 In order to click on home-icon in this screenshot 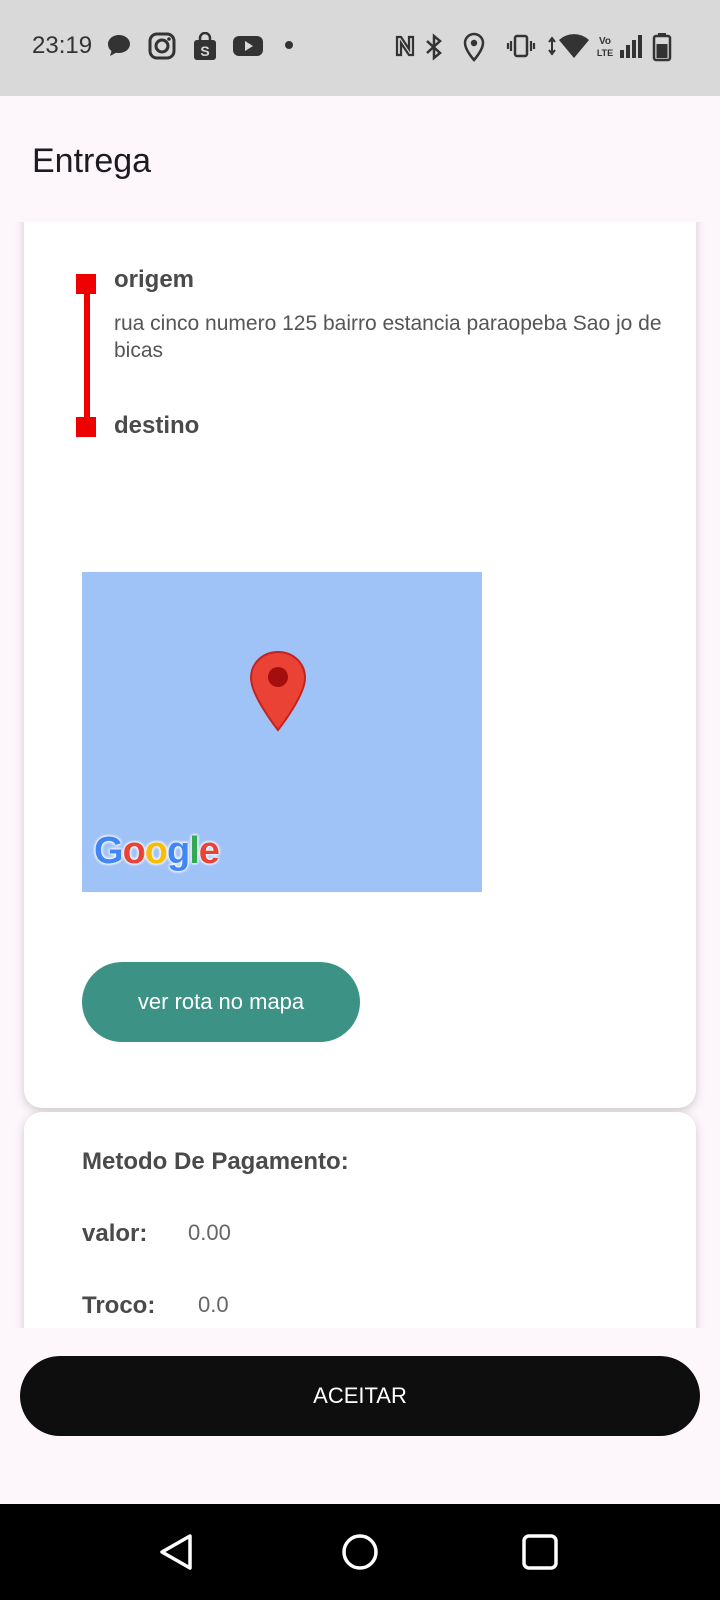, I will do `click(360, 1554)`.